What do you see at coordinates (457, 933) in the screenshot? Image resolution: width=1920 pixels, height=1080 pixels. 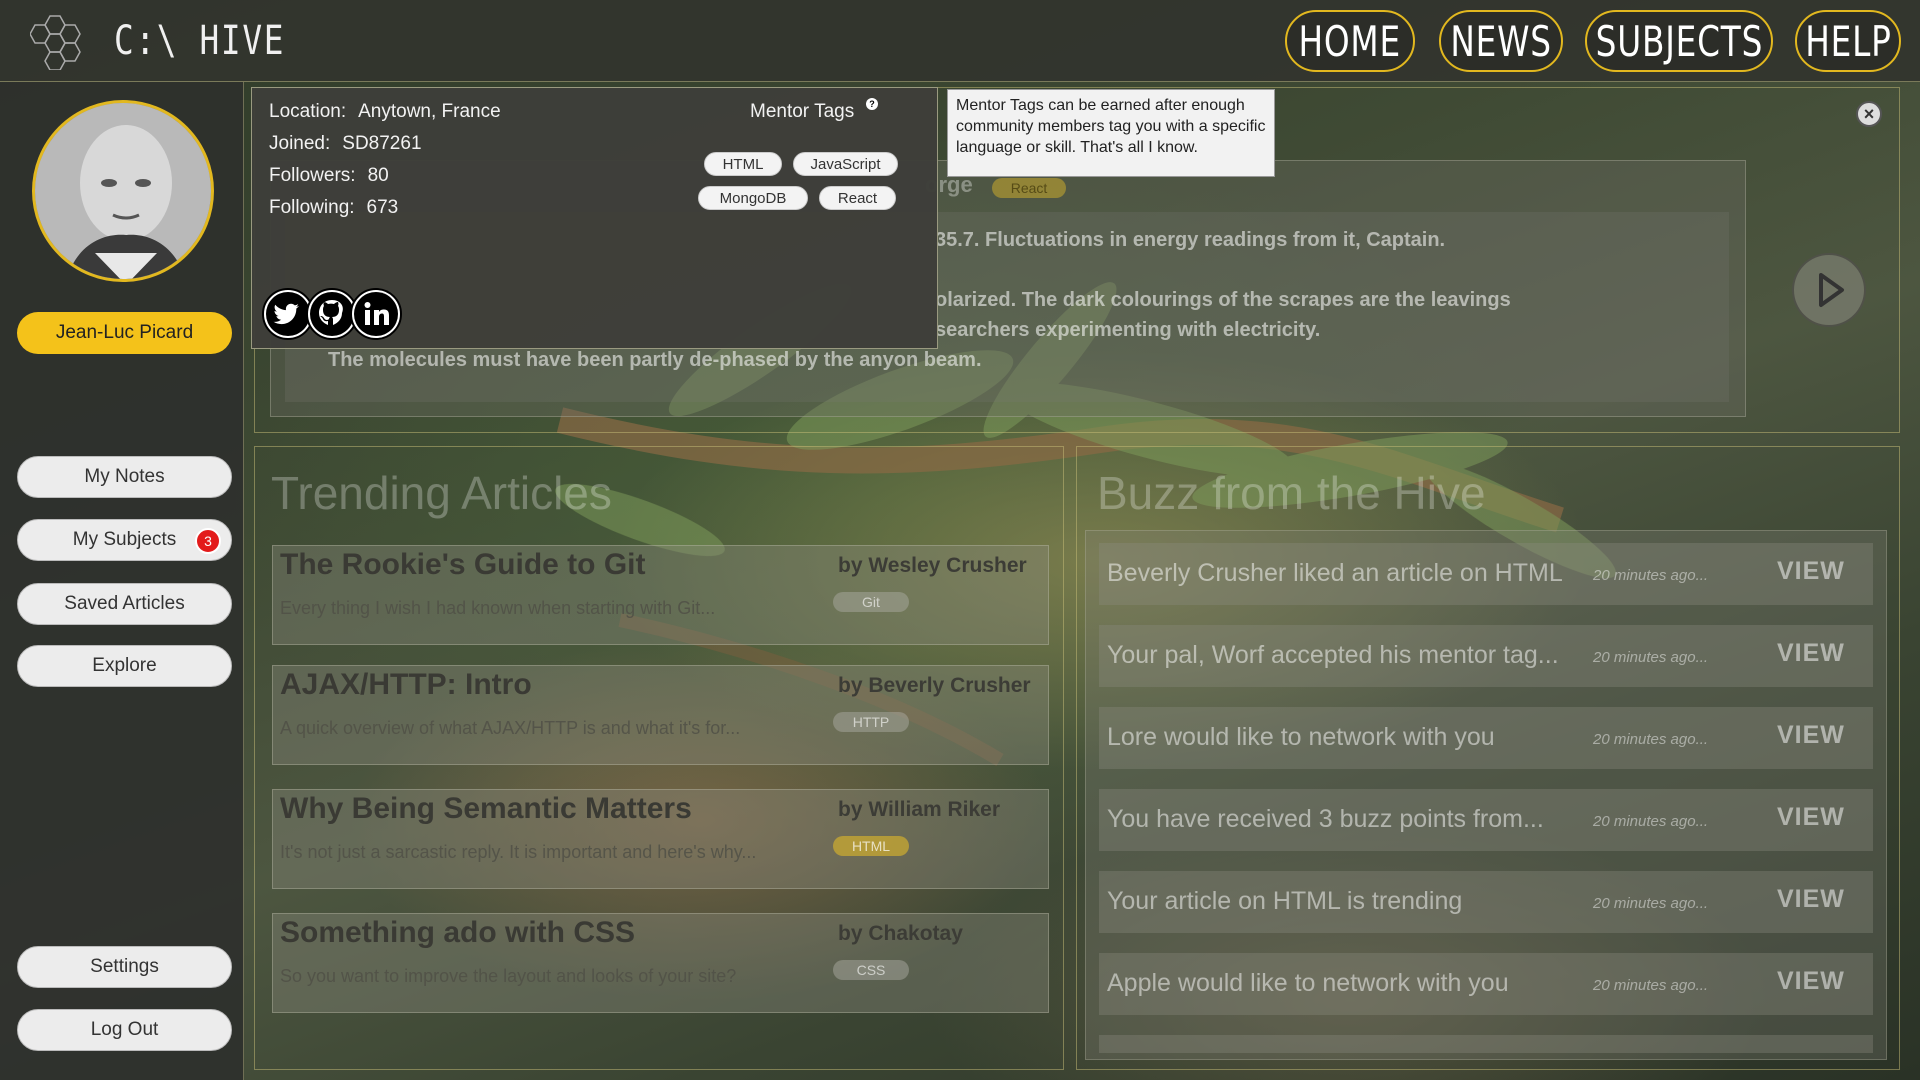 I see `article-title: Something ado with CSS` at bounding box center [457, 933].